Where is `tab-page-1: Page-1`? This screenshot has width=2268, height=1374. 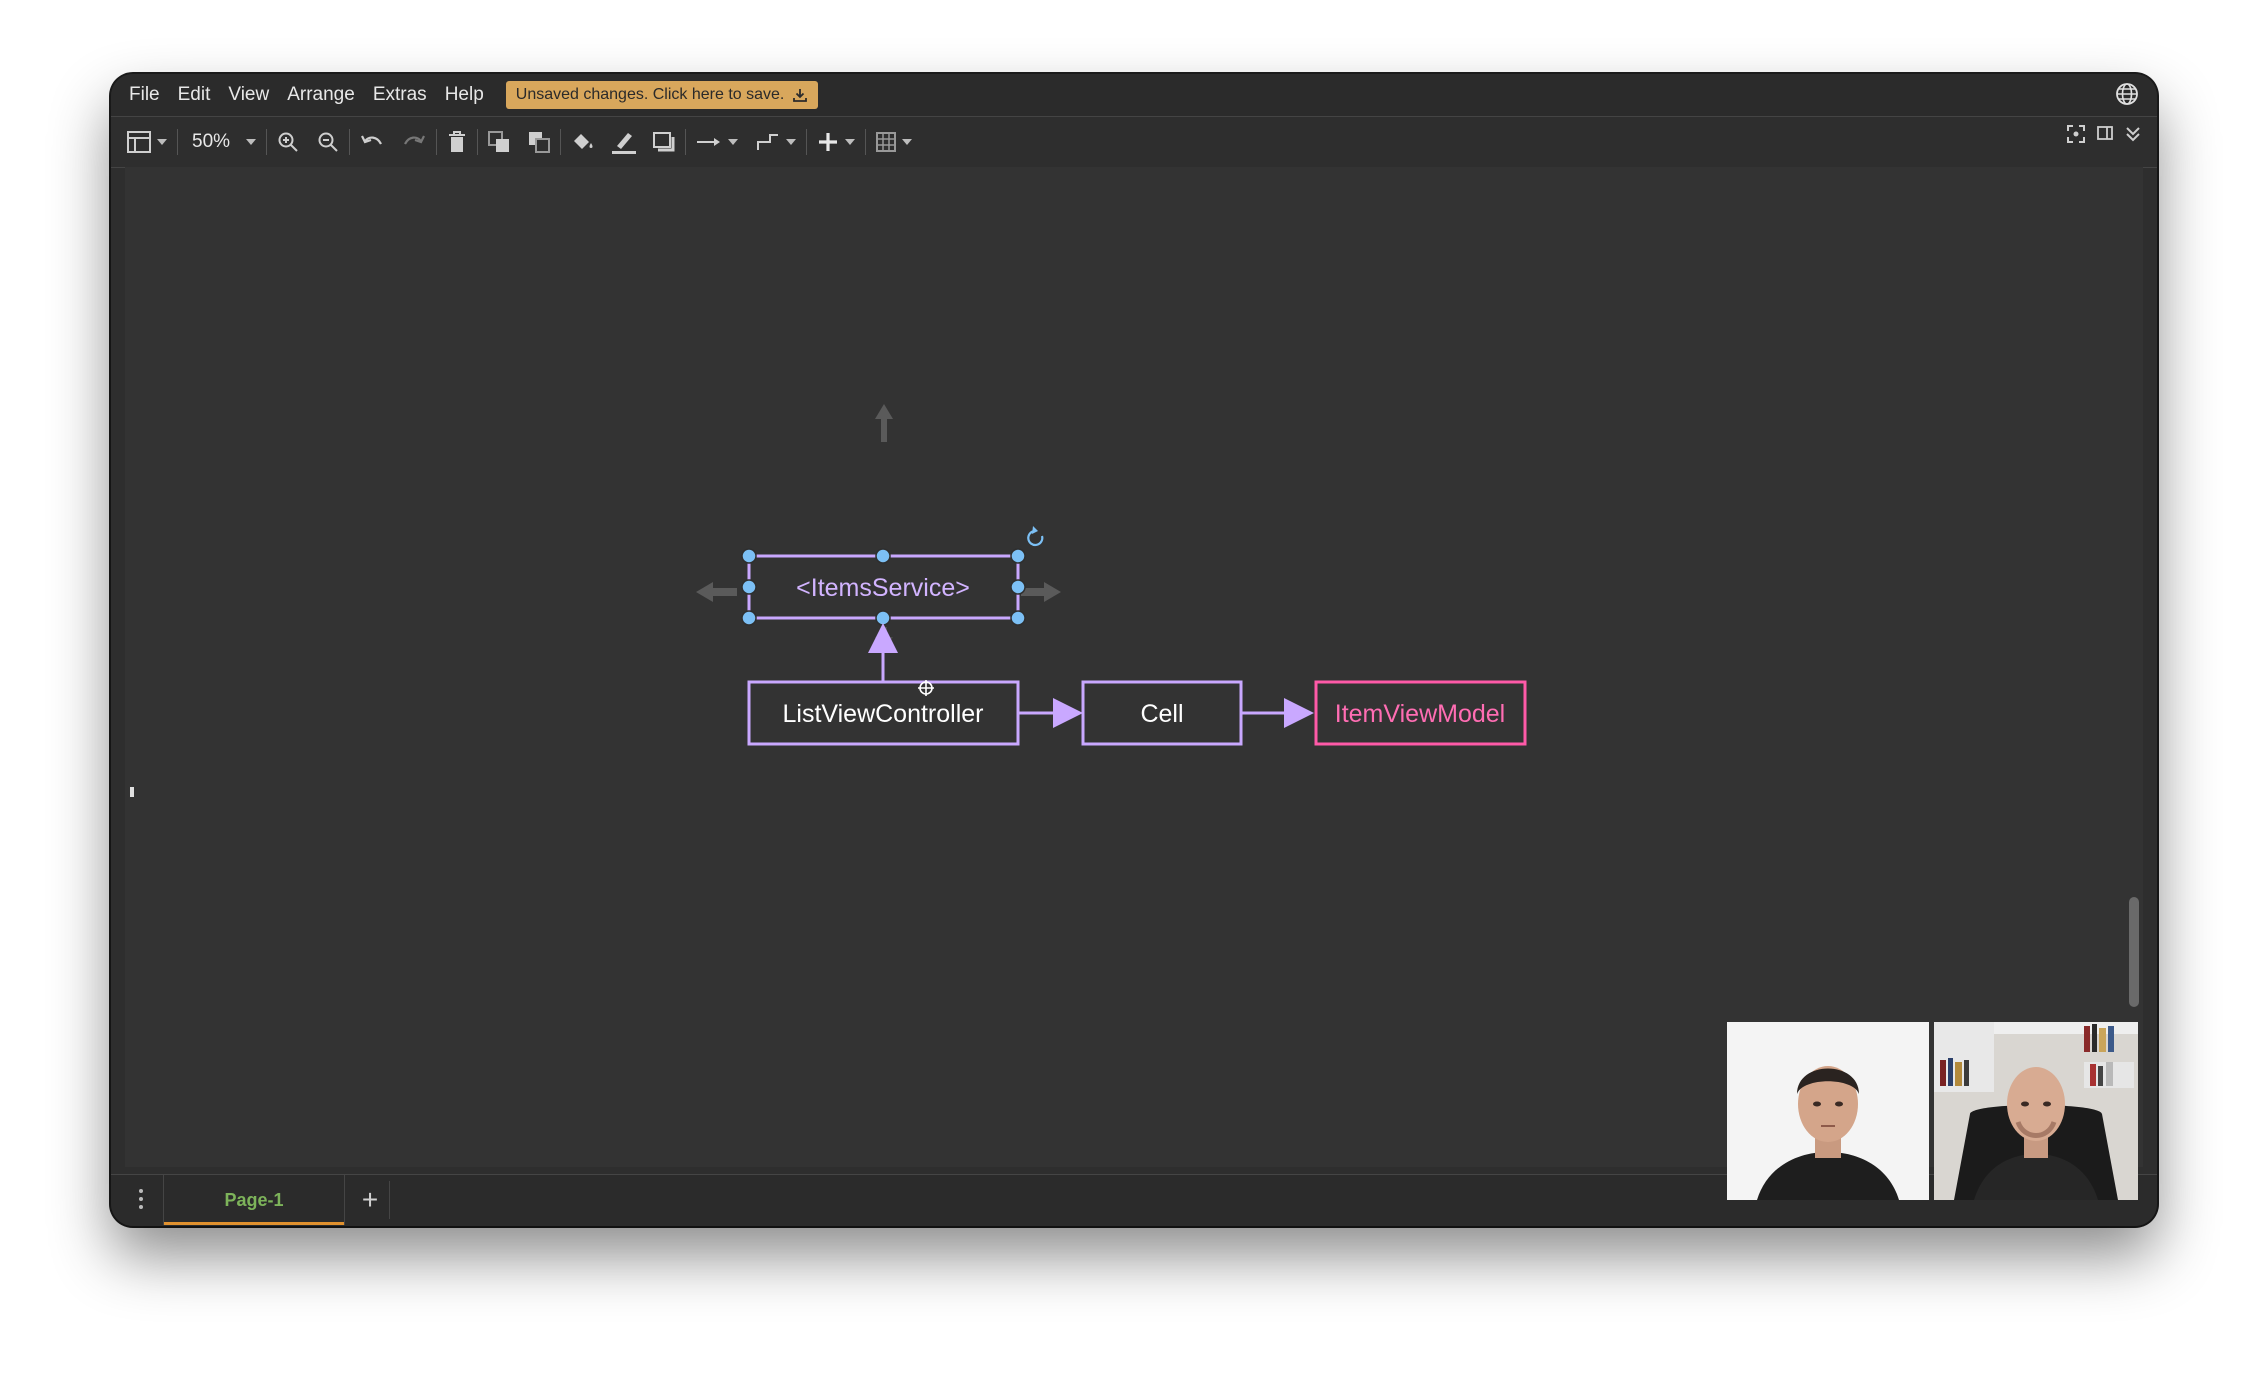 tab-page-1: Page-1 is located at coordinates (254, 1200).